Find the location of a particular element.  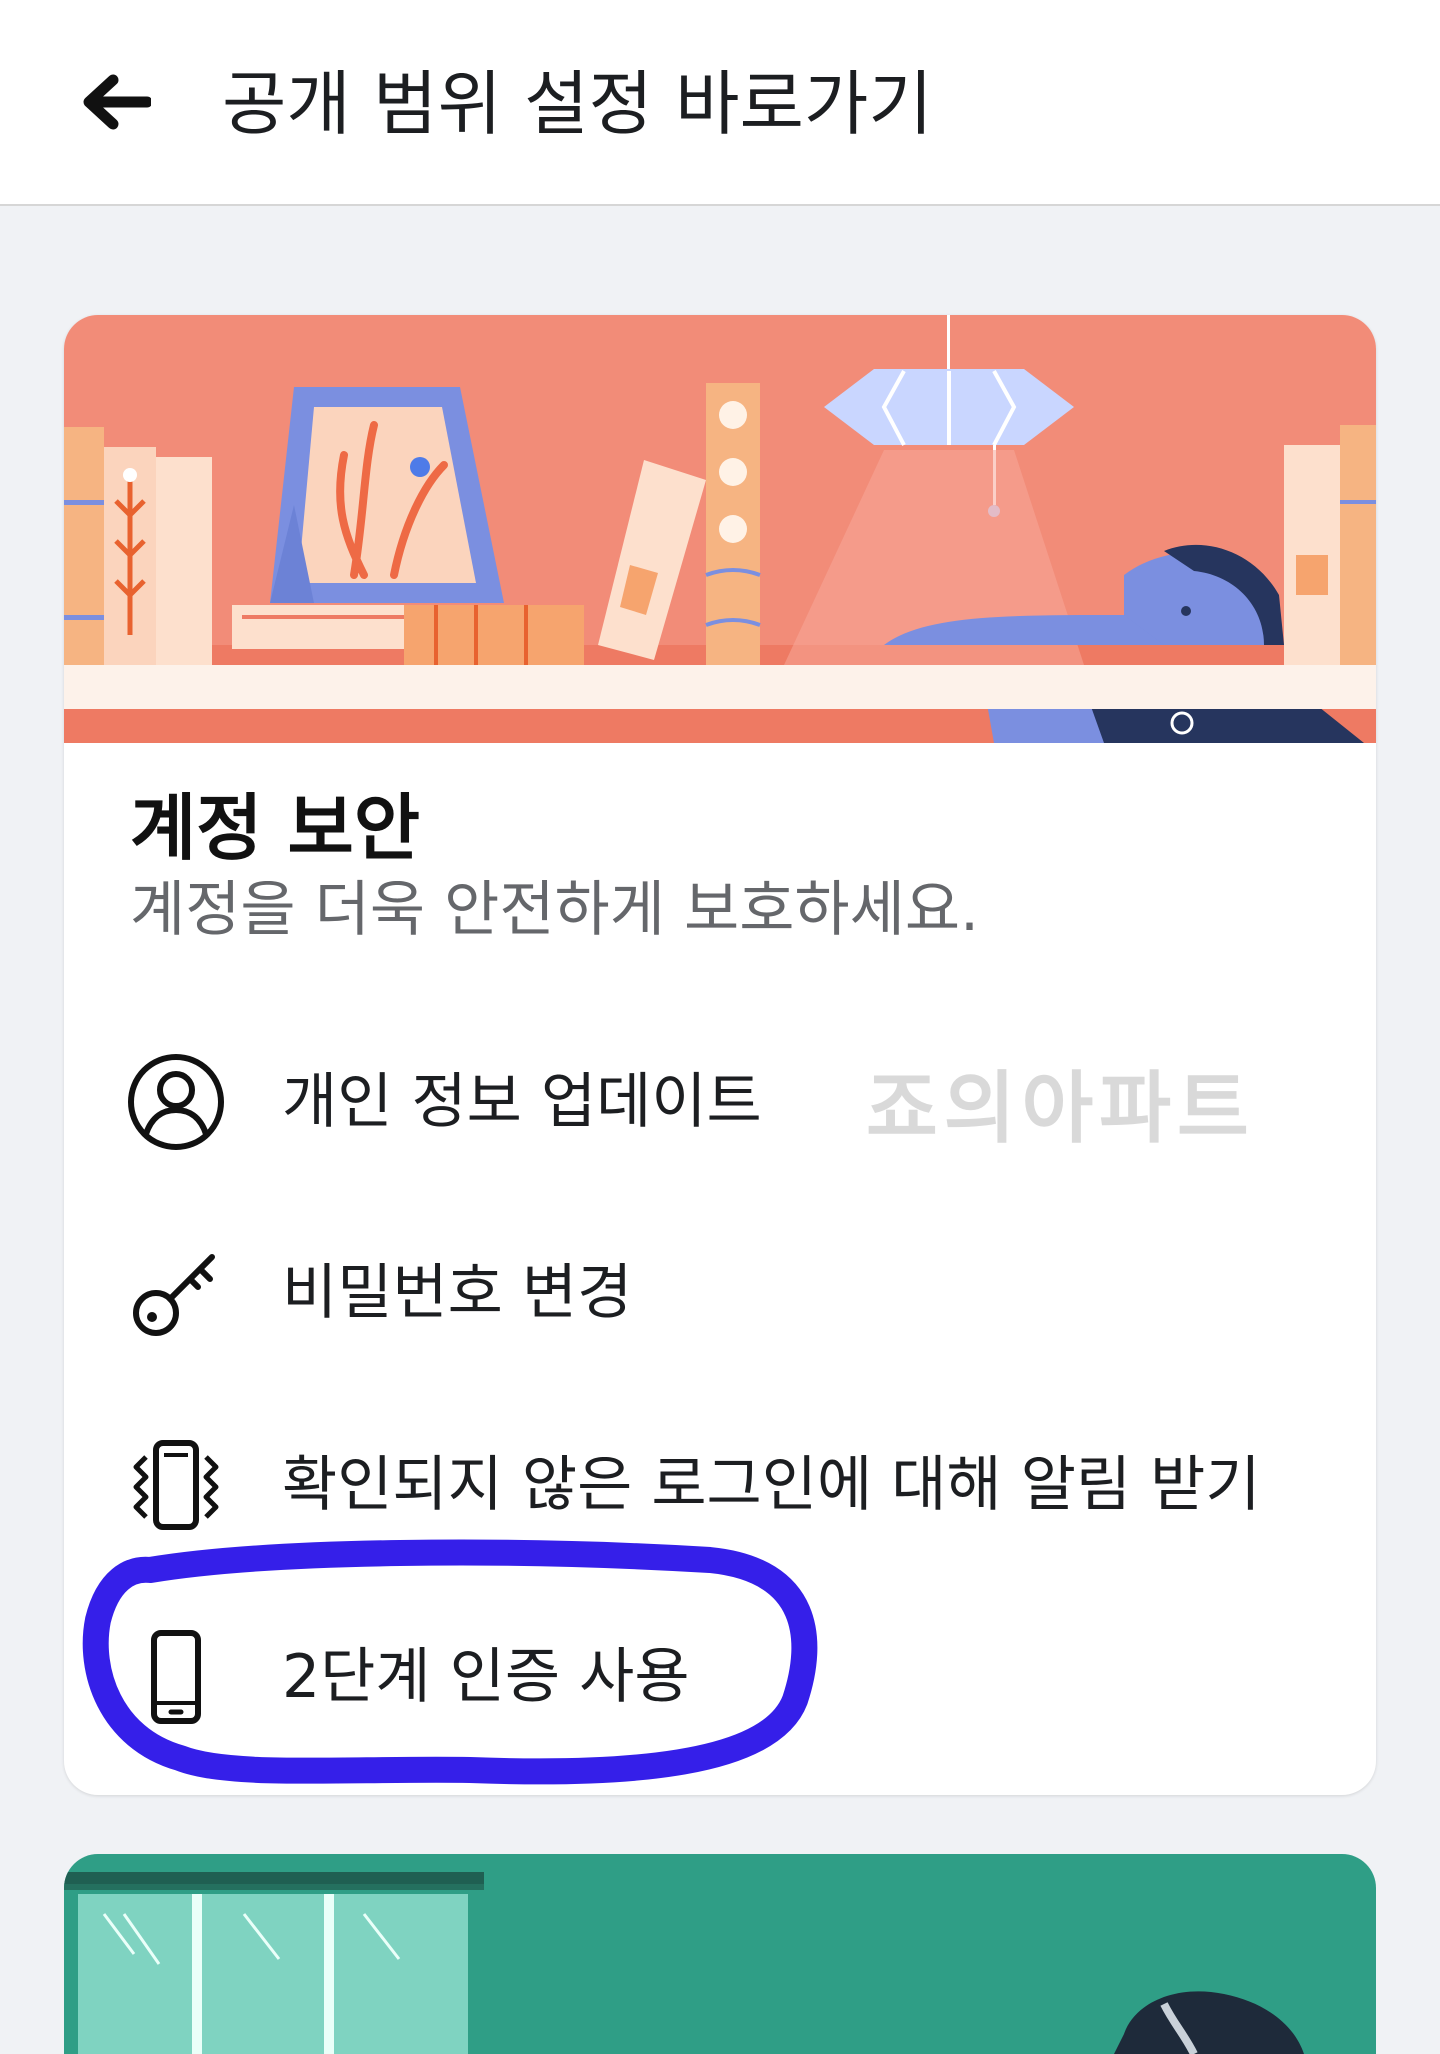

profile-icon is located at coordinates (176, 1102).